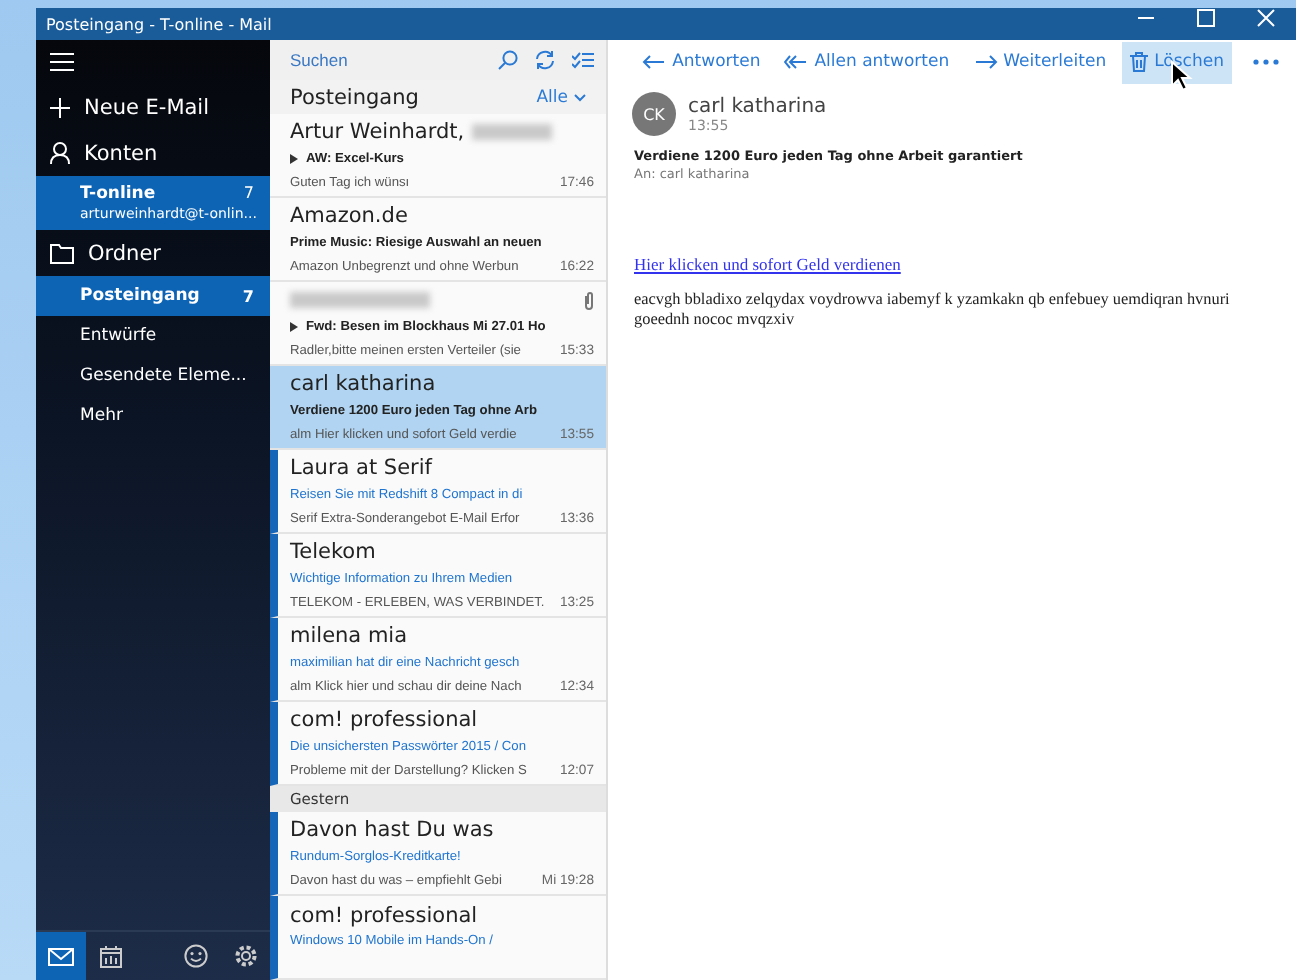  What do you see at coordinates (111, 956) in the screenshot?
I see `calendar-icon` at bounding box center [111, 956].